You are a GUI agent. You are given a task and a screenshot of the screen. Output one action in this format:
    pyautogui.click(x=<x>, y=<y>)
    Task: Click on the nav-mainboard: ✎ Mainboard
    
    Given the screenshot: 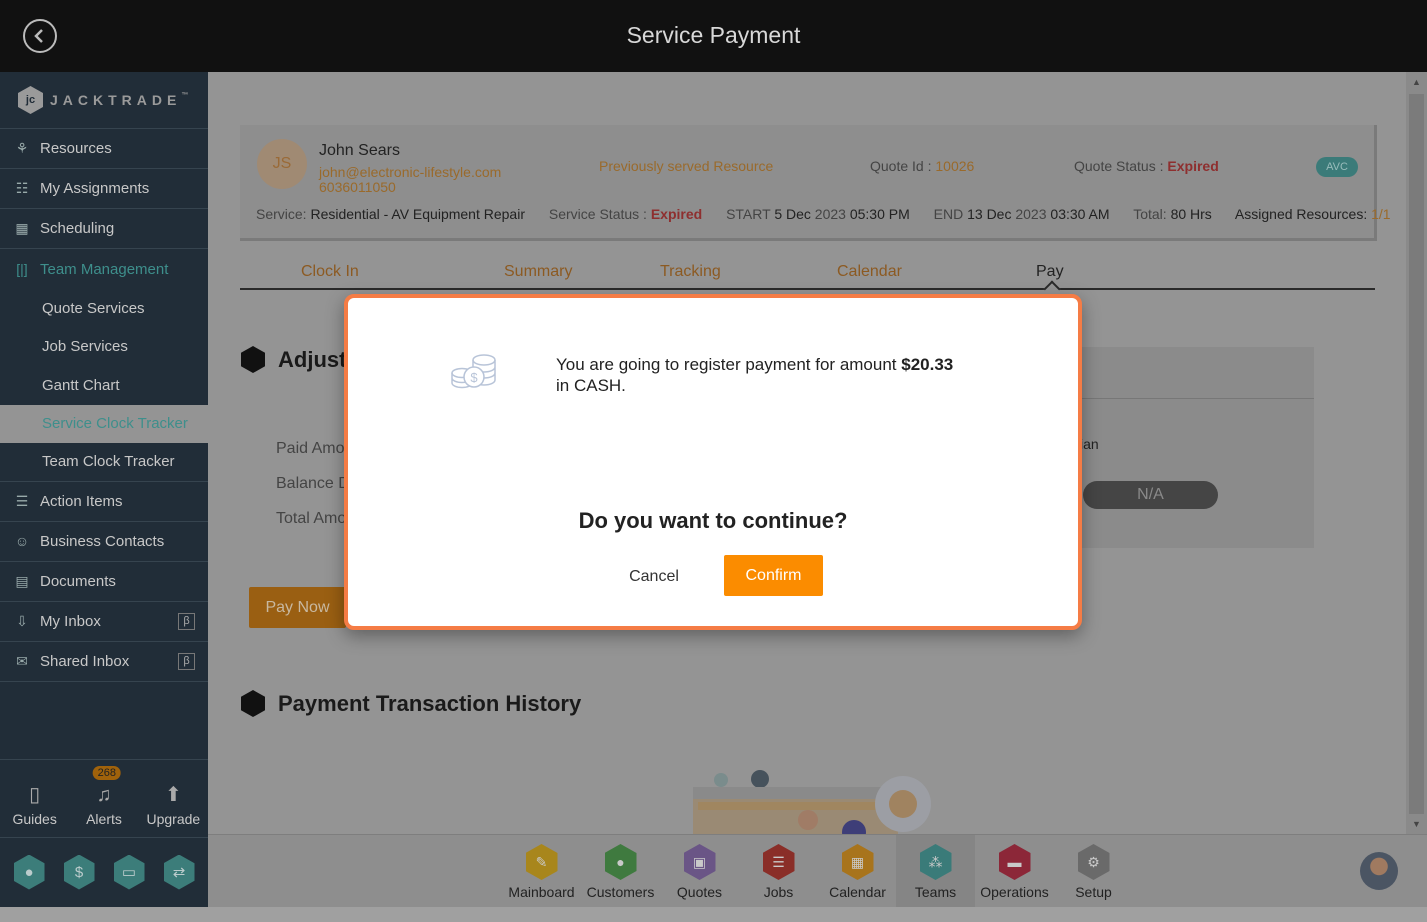 What is the action you would take?
    pyautogui.click(x=541, y=871)
    